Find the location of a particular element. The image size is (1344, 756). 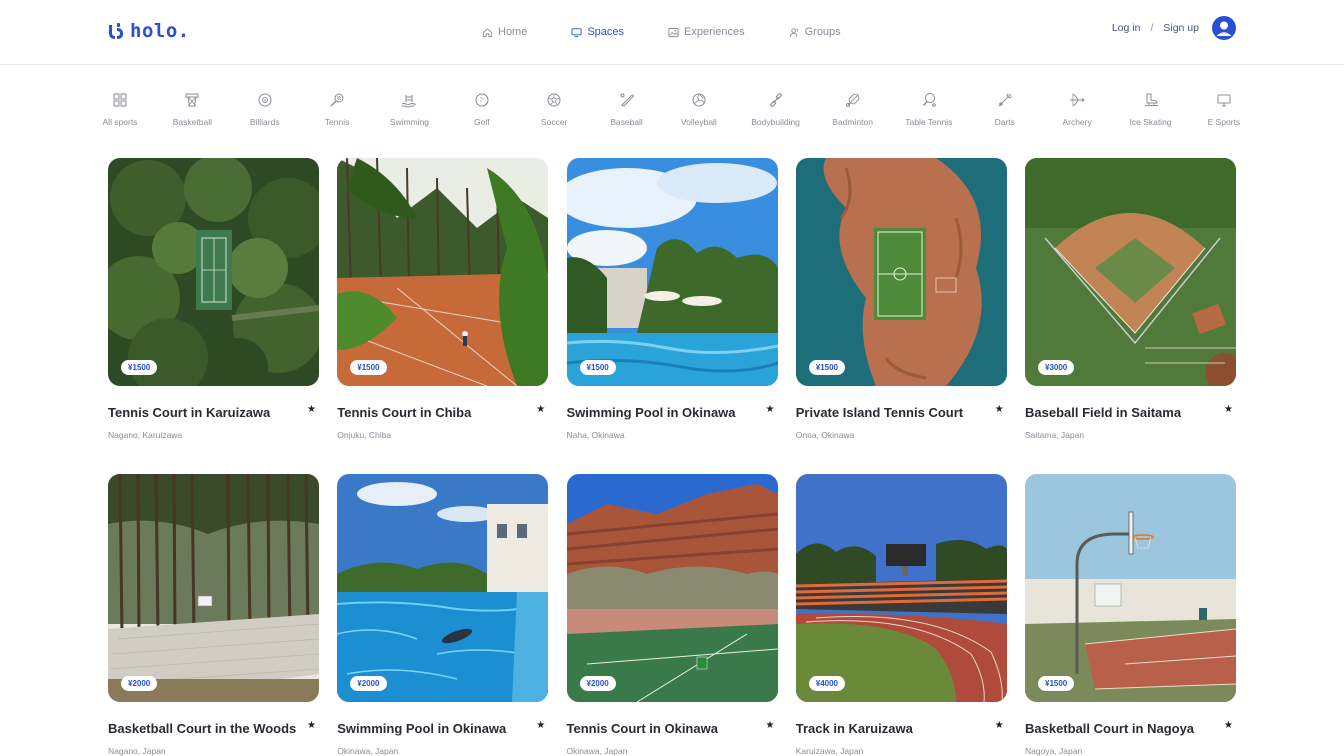

listing-title: Basketball Court in Nagoya is located at coordinates (1109, 728).